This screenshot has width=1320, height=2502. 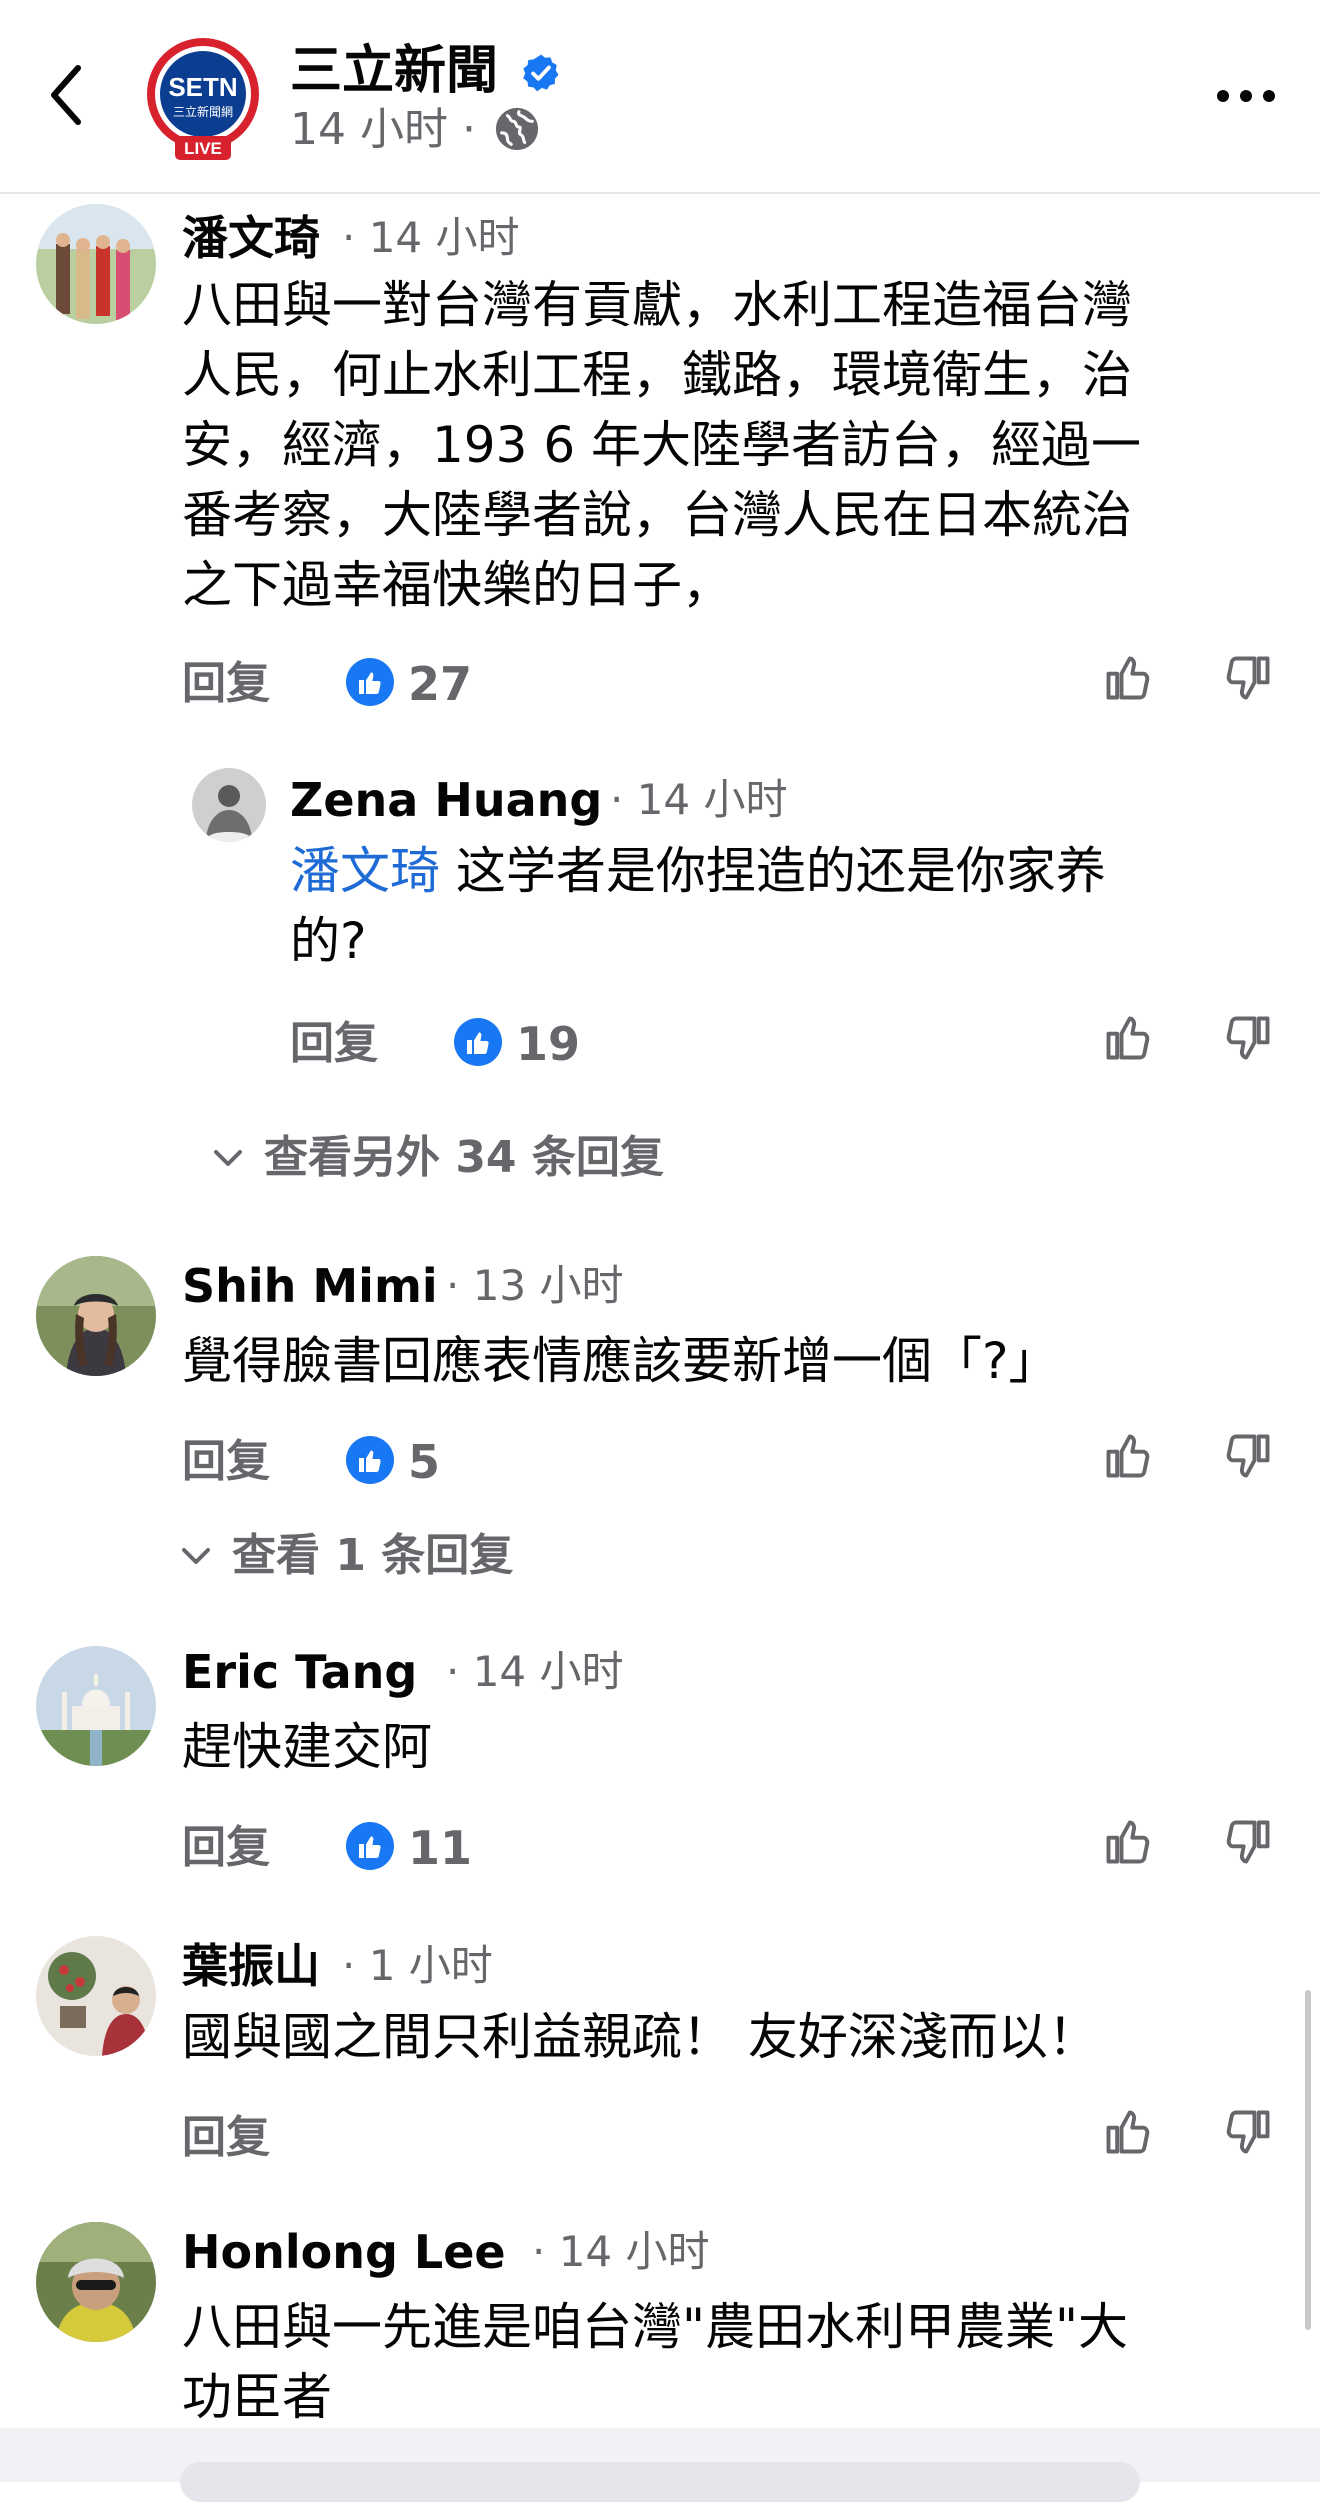 What do you see at coordinates (657, 515) in the screenshot?
I see `comment-line: 番考察，大陸學者說，台灣人民在日本統治` at bounding box center [657, 515].